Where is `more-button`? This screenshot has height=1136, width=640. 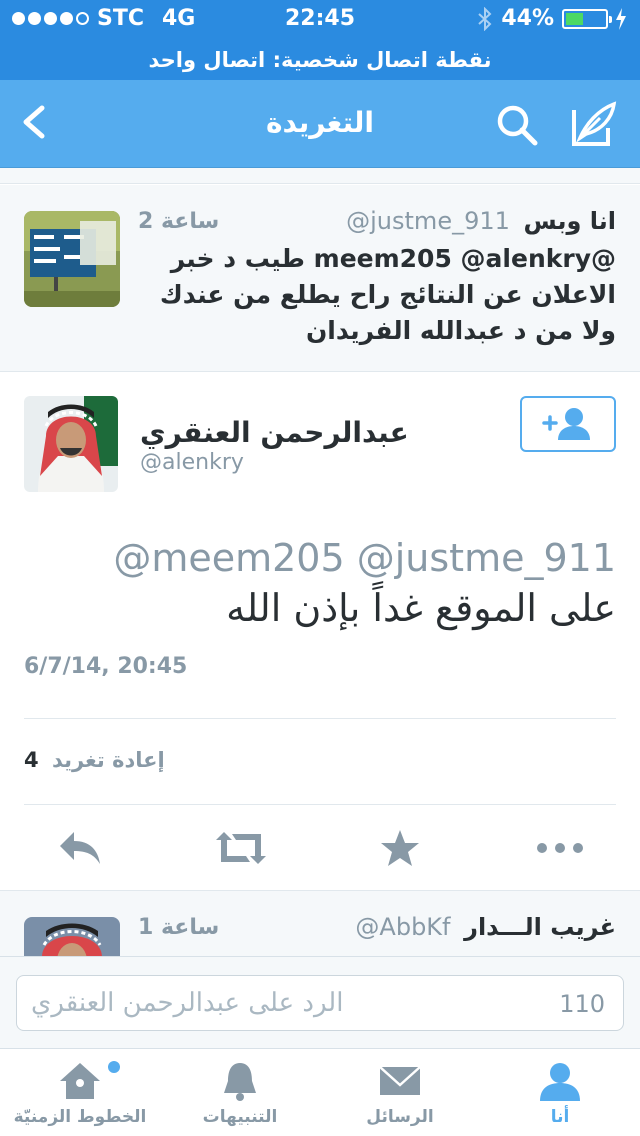 more-button is located at coordinates (560, 848).